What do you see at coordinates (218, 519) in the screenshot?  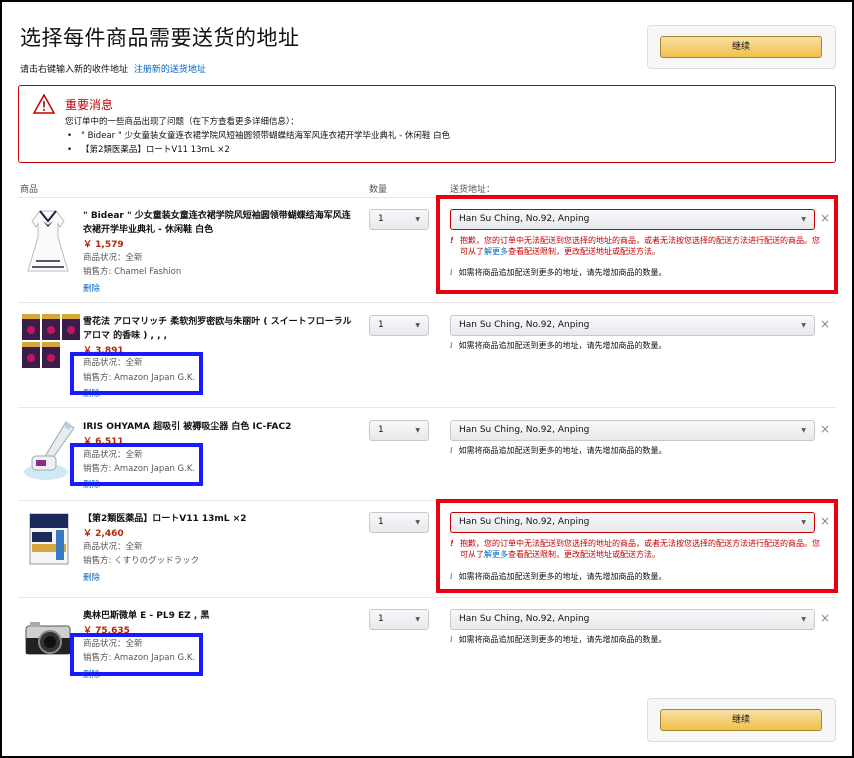 I see `product-name: 【第2類医薬品】ロートV11 13mL ×2` at bounding box center [218, 519].